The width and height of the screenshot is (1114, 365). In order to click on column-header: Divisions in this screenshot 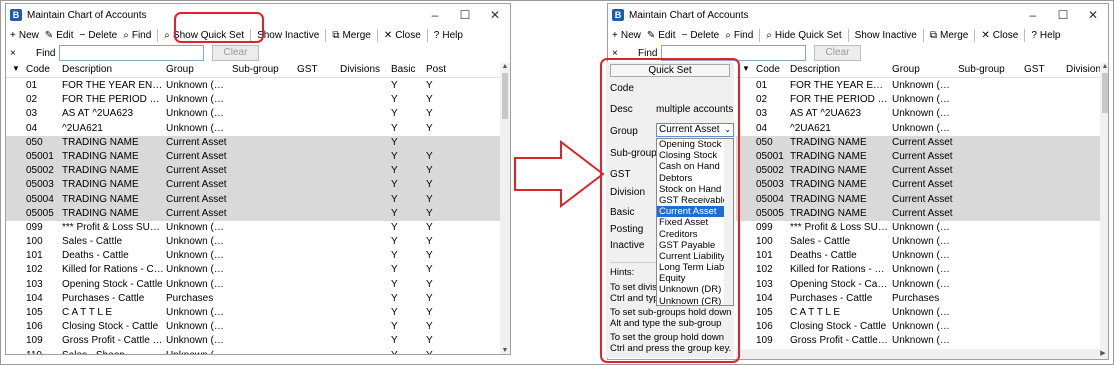, I will do `click(360, 69)`.